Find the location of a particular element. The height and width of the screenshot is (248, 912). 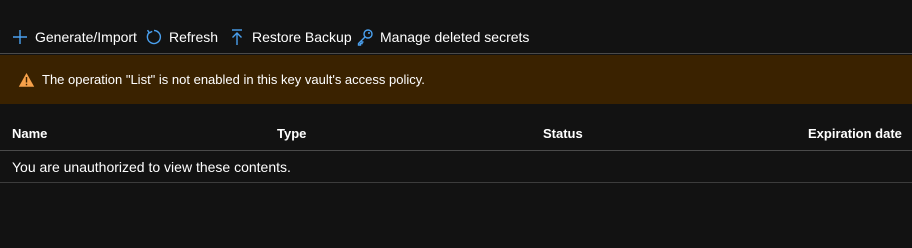

manage-deleted-secrets-button: Manage deleted secrets is located at coordinates (442, 37).